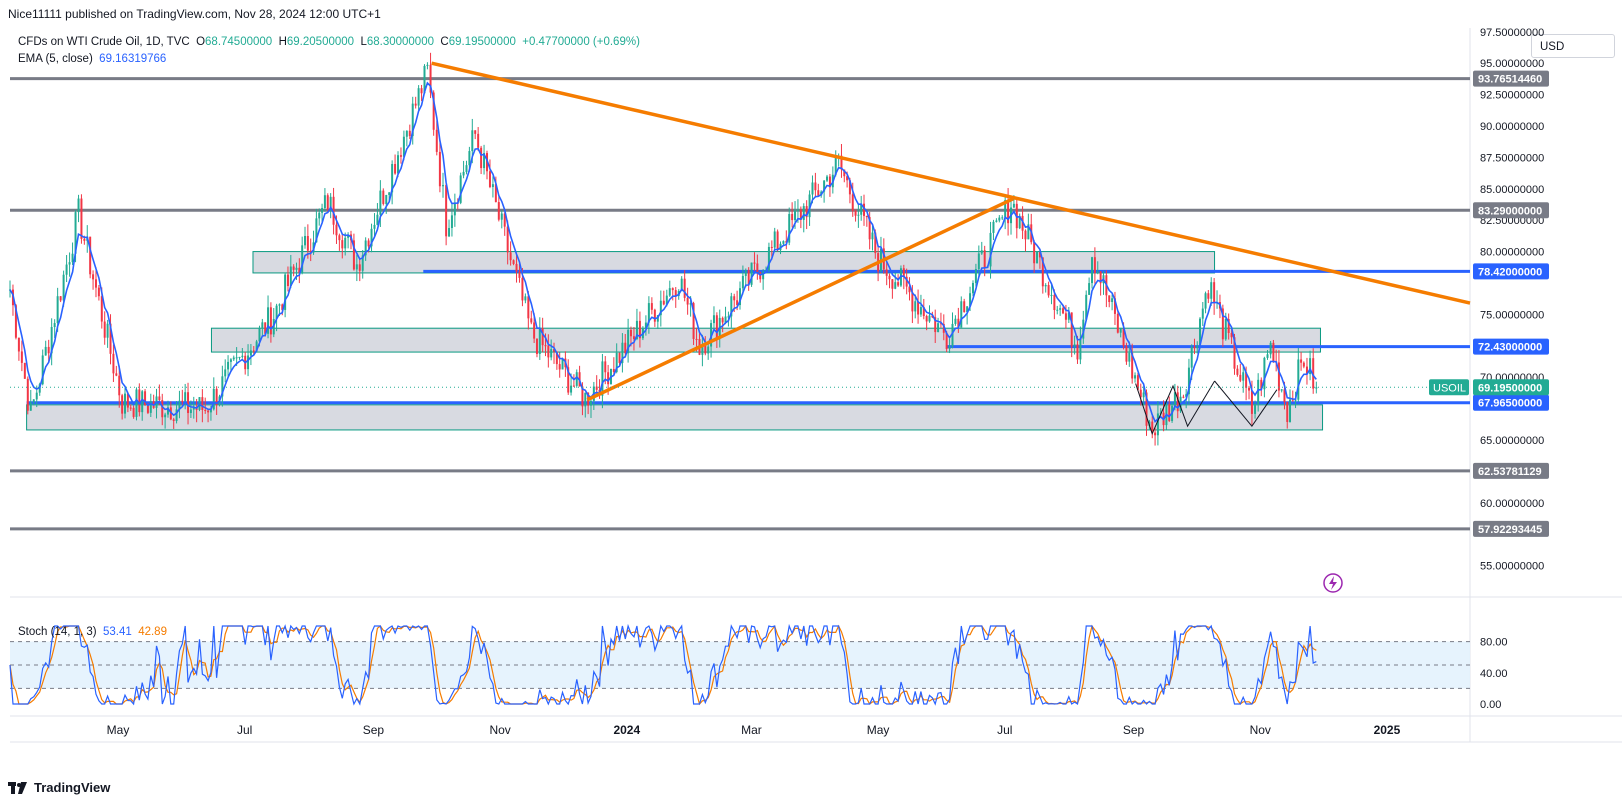 The height and width of the screenshot is (805, 1622). I want to click on tradingview-logo: TradingView, so click(59, 787).